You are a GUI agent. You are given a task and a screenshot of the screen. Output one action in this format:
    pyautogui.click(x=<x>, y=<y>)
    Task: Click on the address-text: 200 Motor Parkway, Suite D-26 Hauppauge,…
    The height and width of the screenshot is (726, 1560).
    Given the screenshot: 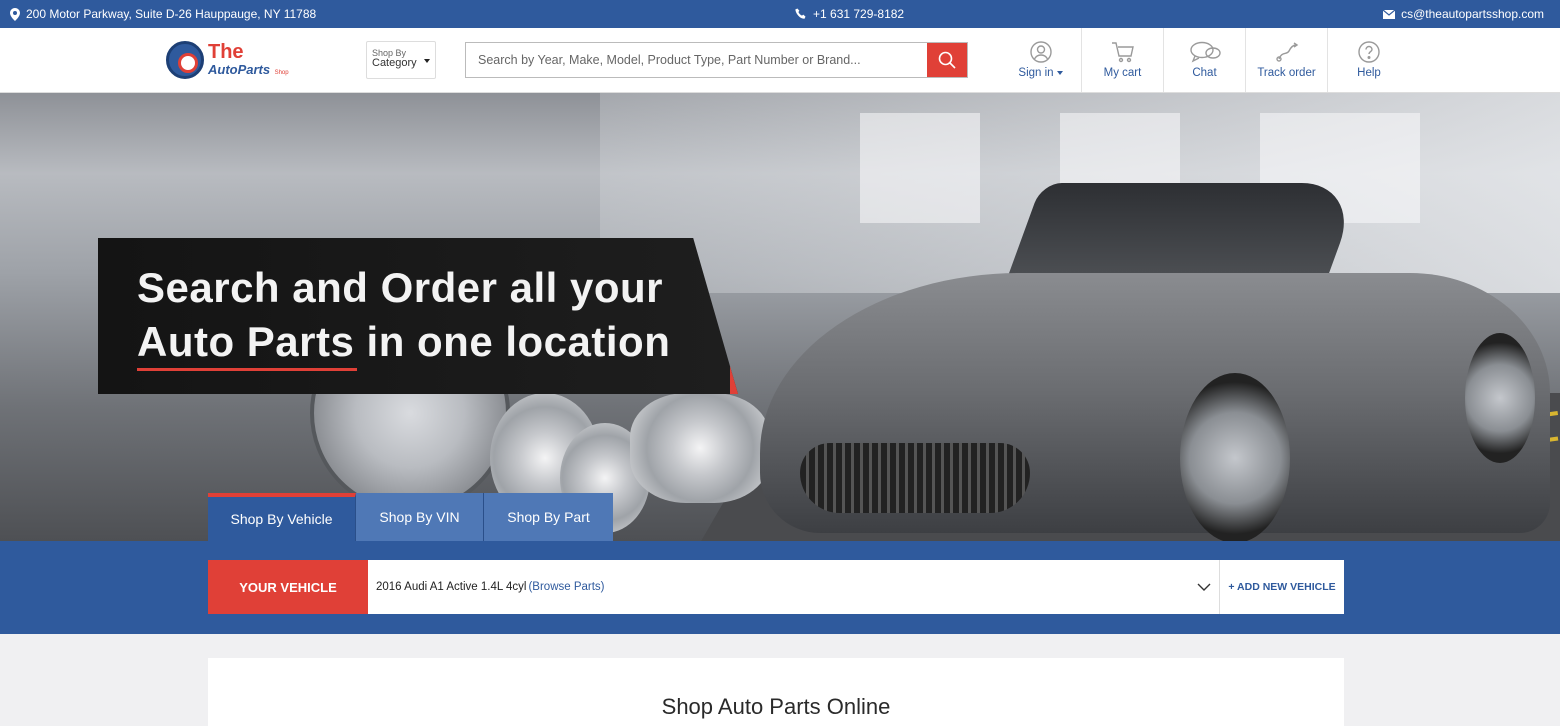 What is the action you would take?
    pyautogui.click(x=171, y=14)
    